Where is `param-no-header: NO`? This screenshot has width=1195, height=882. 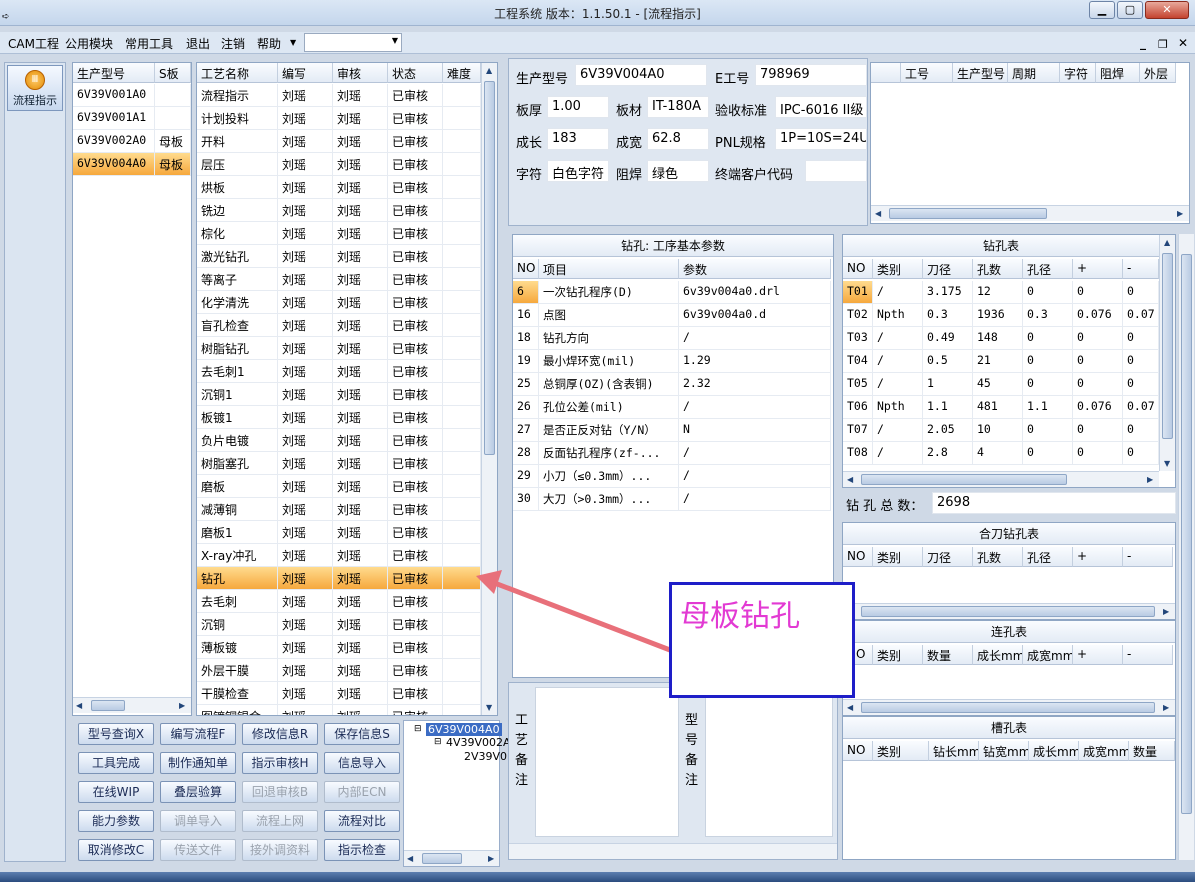
param-no-header: NO is located at coordinates (526, 269).